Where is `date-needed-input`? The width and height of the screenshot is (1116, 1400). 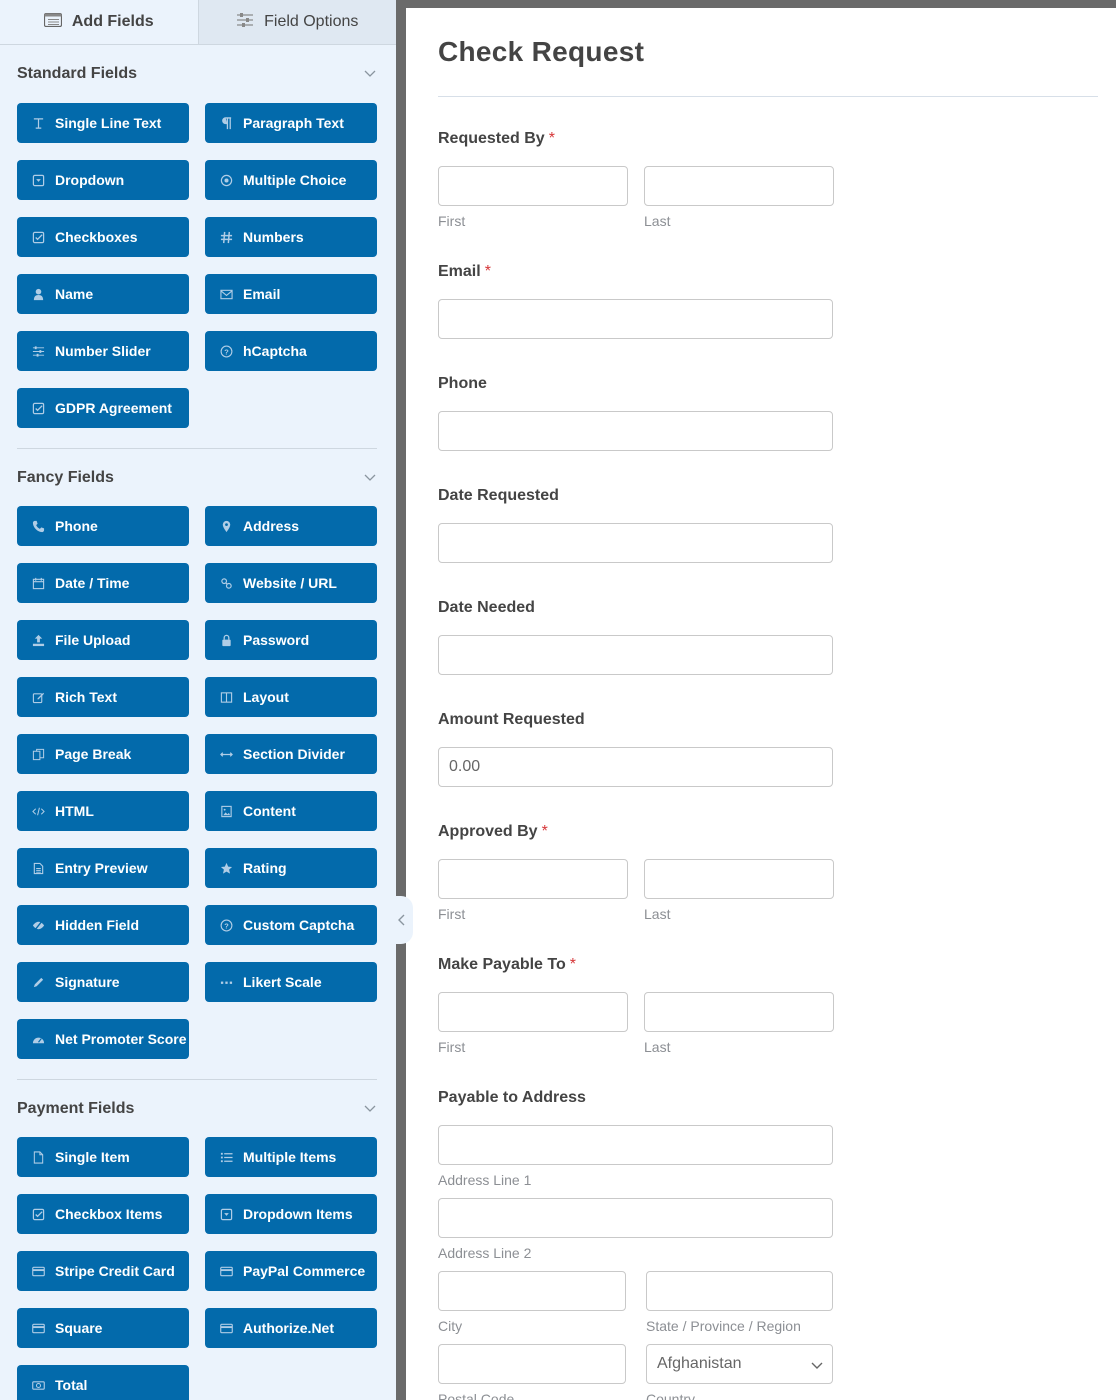
date-needed-input is located at coordinates (635, 655).